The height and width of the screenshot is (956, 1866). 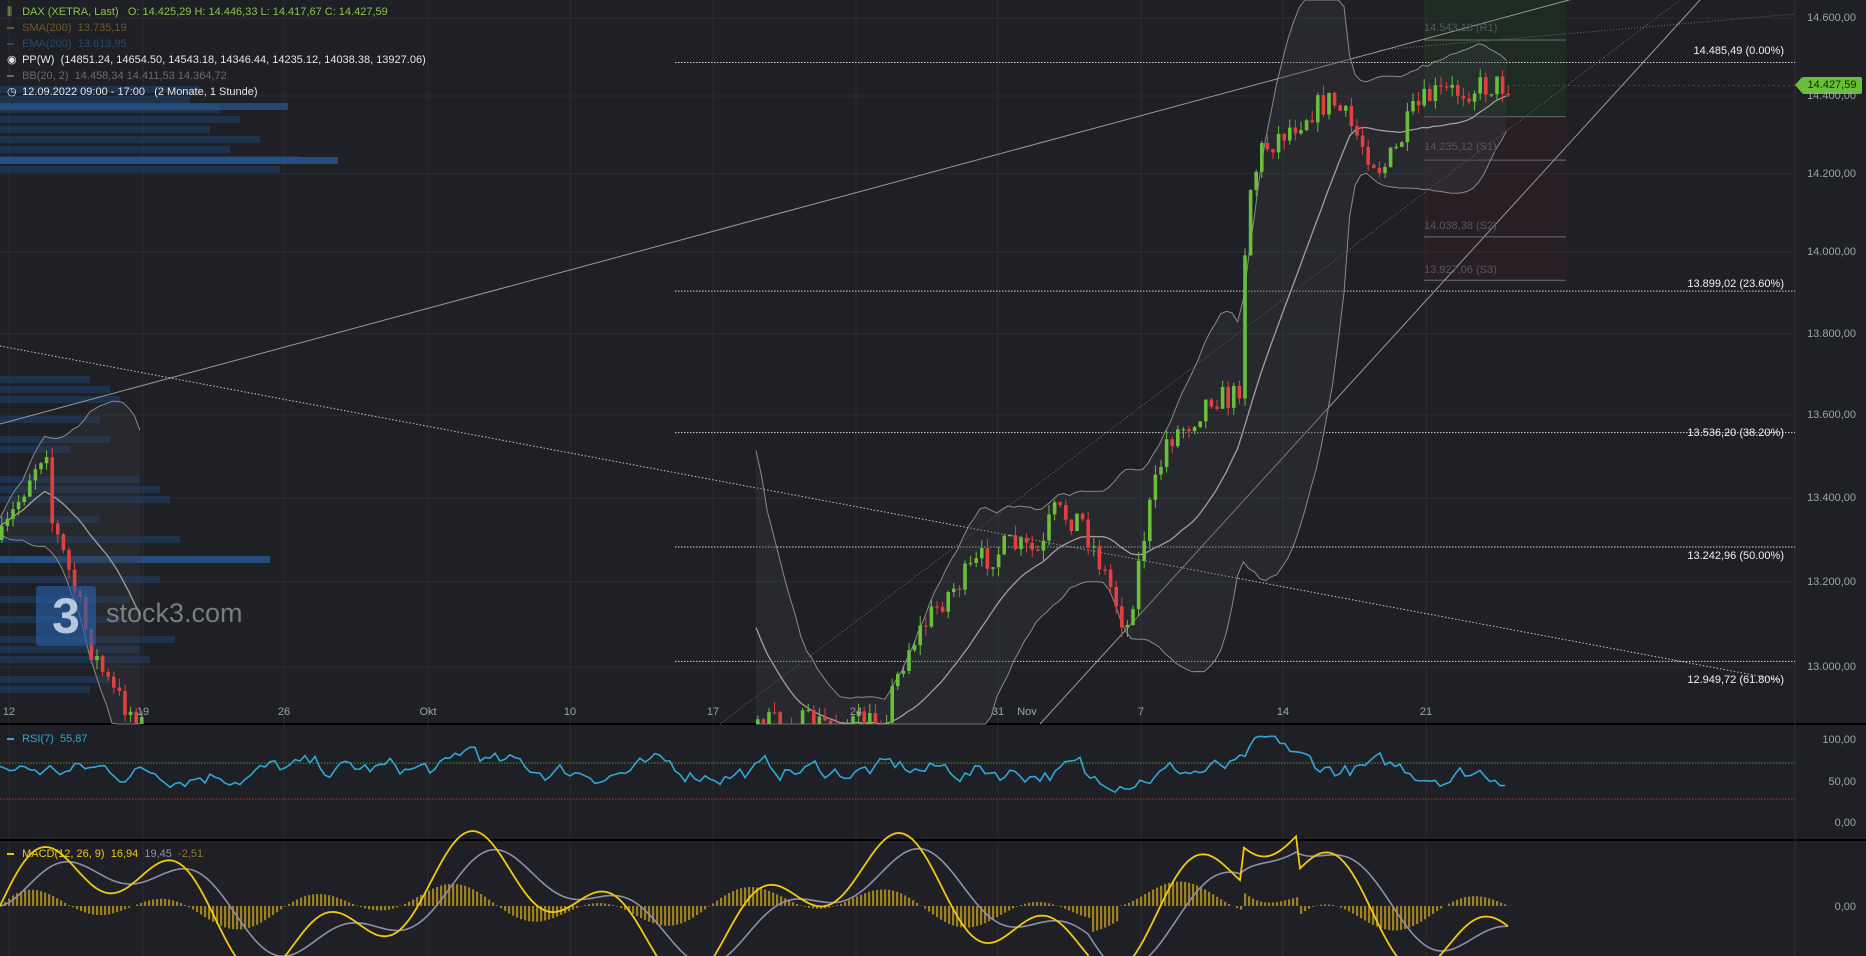 I want to click on rsi-legend: RSI(7) 55,87, so click(x=47, y=739).